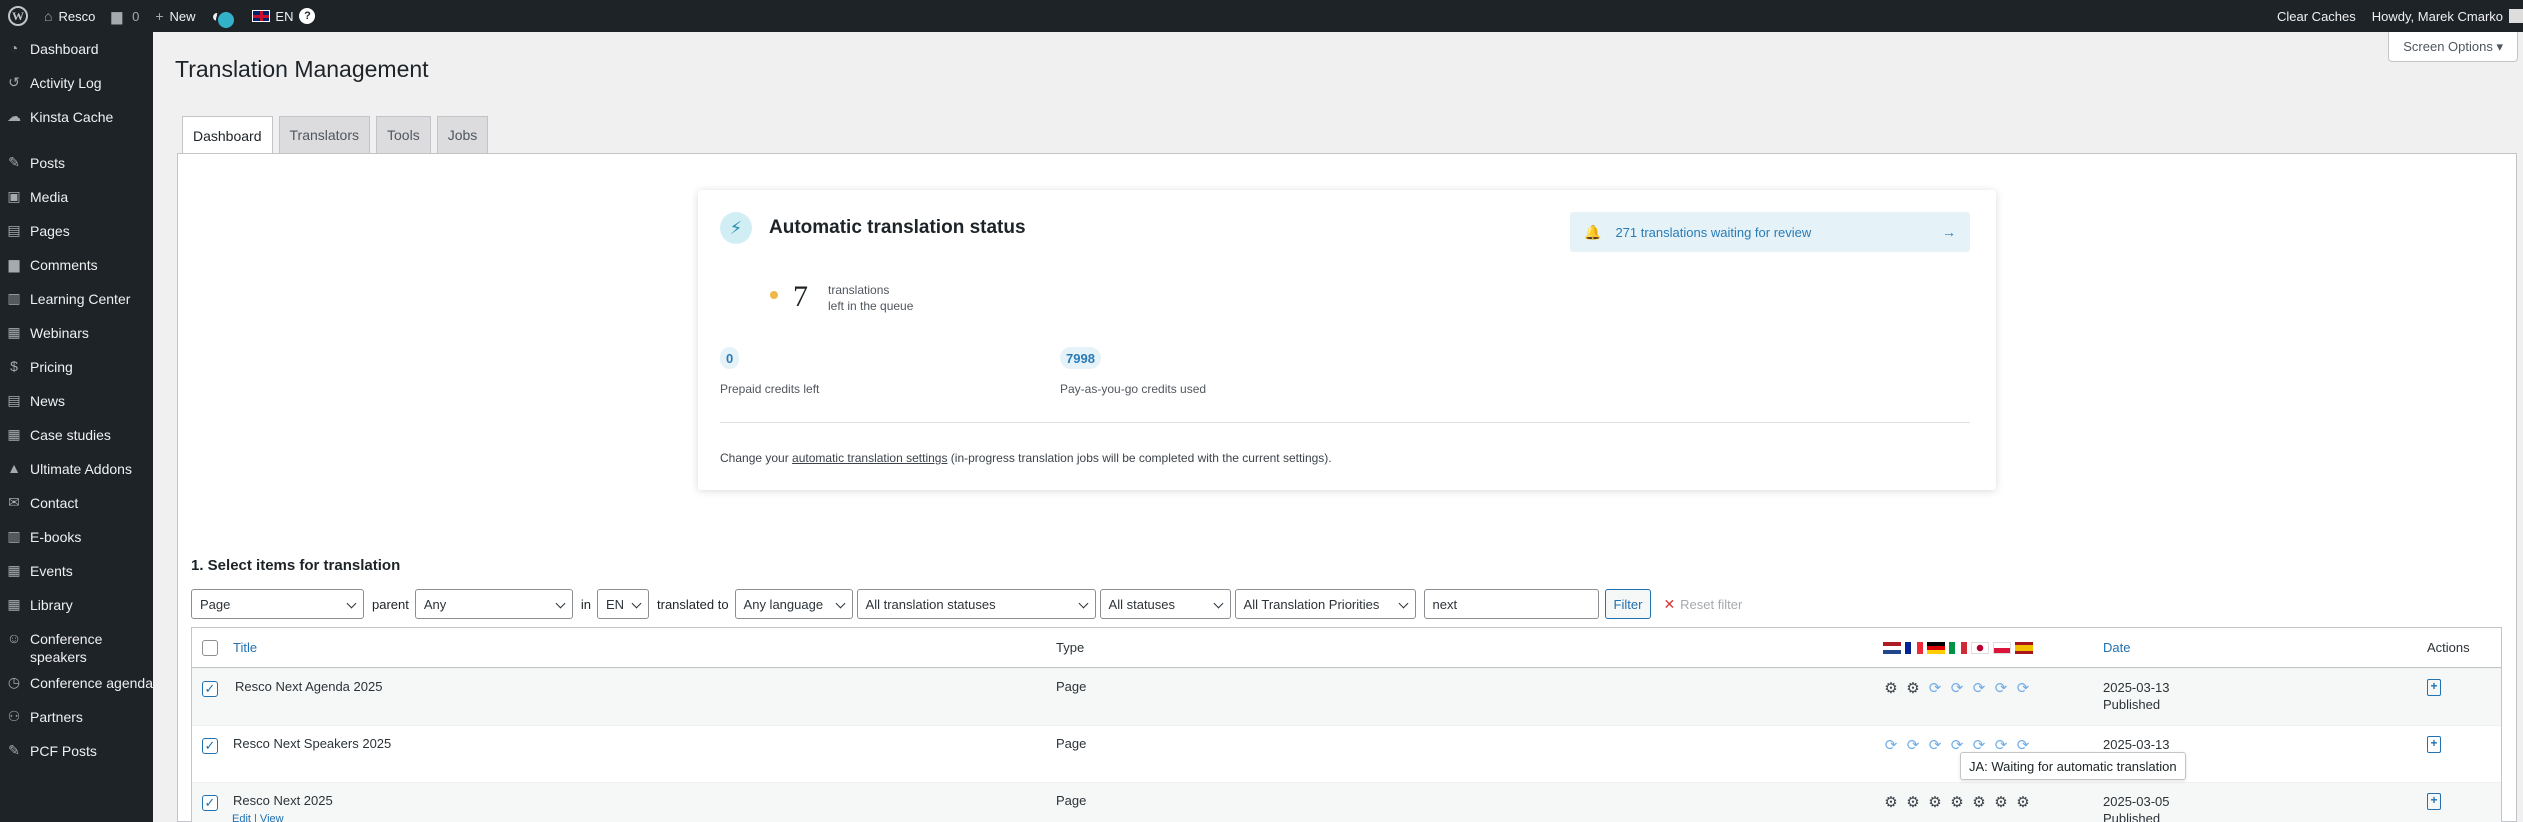 The image size is (2523, 822). I want to click on wpml-menu: ◐, so click(224, 16).